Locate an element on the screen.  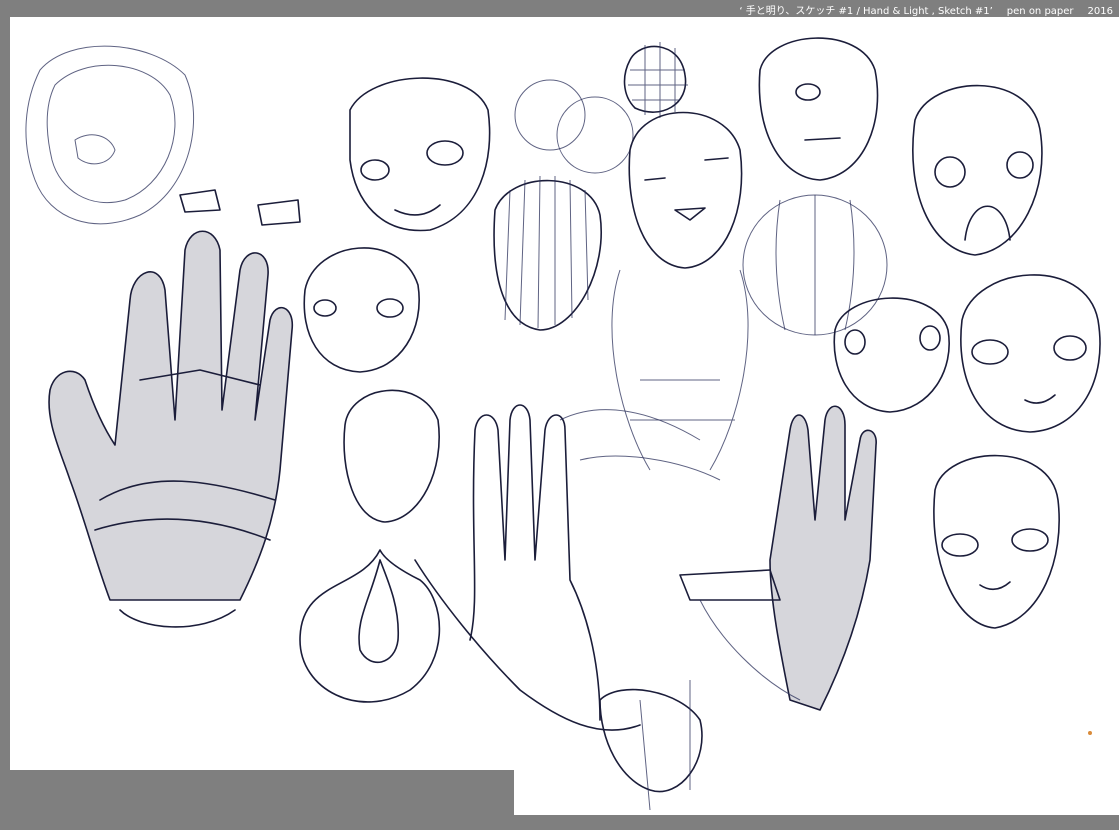
hand-sketch-left is located at coordinates (171, 429).